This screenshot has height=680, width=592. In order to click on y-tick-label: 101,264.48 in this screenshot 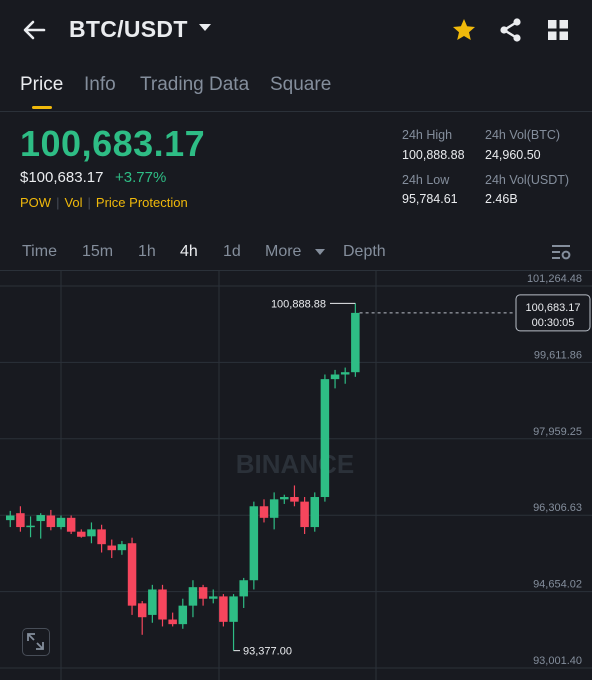, I will do `click(554, 279)`.